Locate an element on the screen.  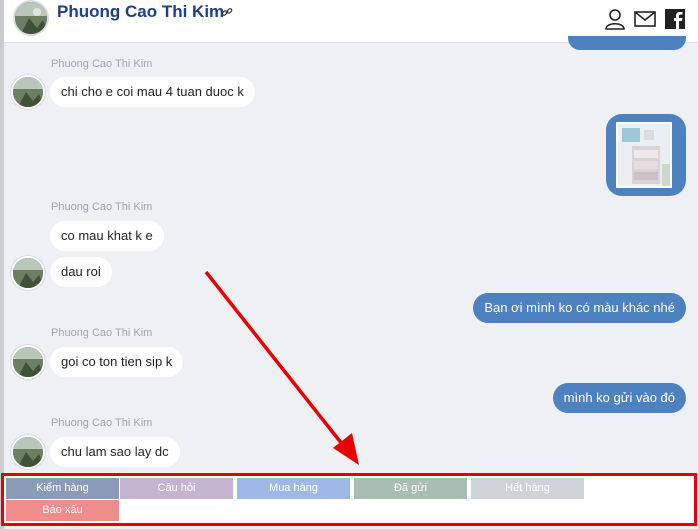
quick-button-bao-xau: Báo xấu is located at coordinates (62, 510).